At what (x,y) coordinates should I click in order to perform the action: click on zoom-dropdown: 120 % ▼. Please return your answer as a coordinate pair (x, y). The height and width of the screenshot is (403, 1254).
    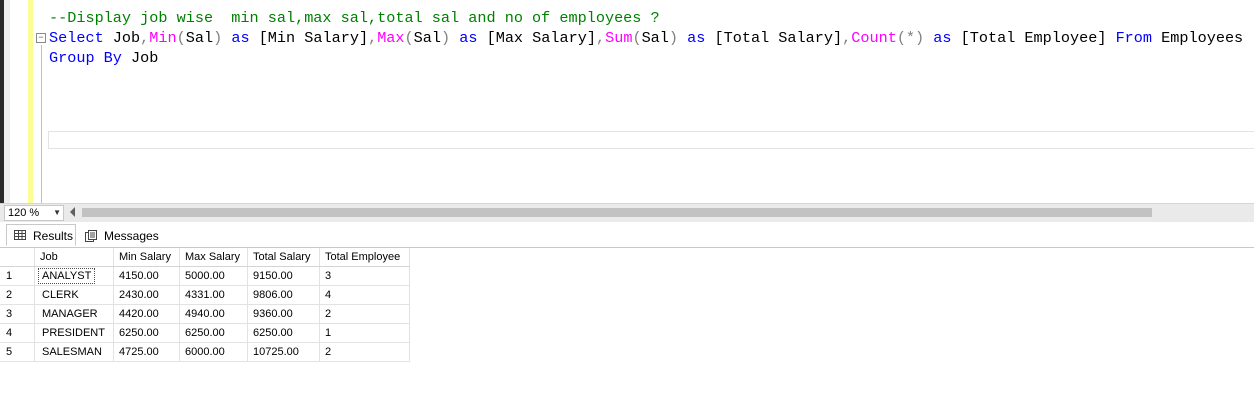
    Looking at the image, I should click on (34, 213).